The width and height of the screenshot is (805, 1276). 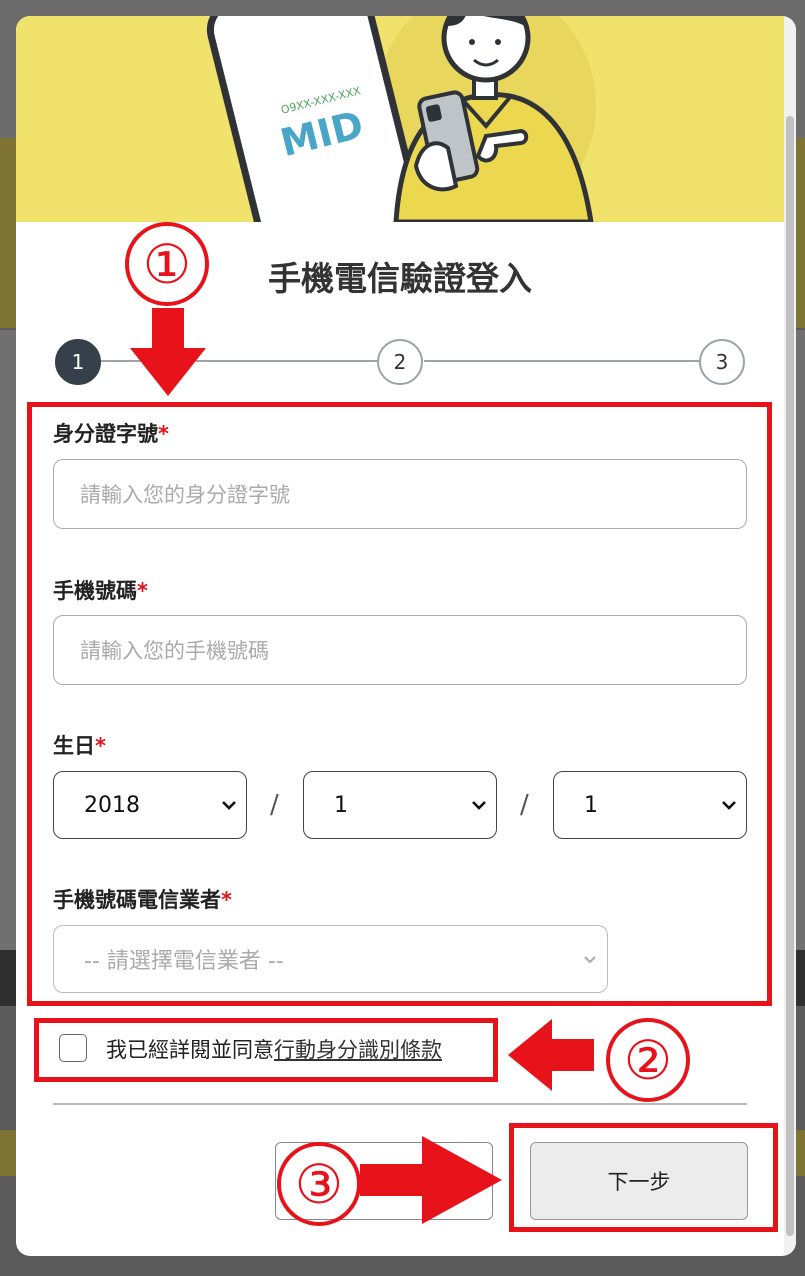 I want to click on arrow-down-icon, so click(x=168, y=352).